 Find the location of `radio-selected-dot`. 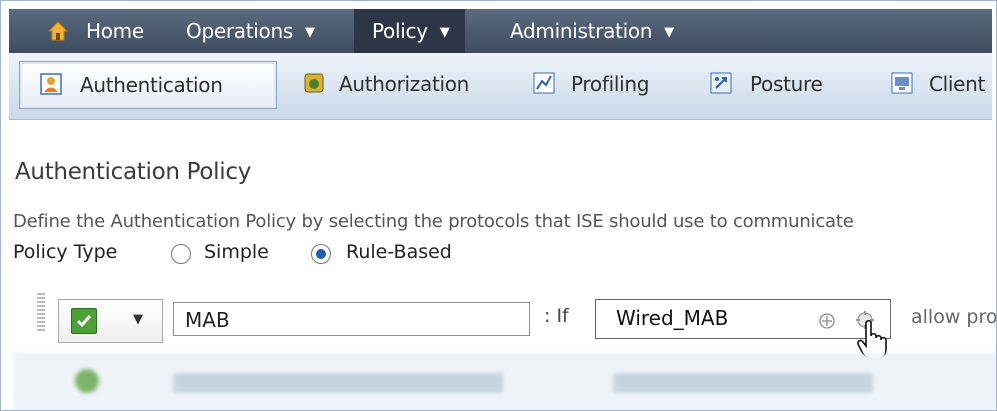

radio-selected-dot is located at coordinates (321, 254).